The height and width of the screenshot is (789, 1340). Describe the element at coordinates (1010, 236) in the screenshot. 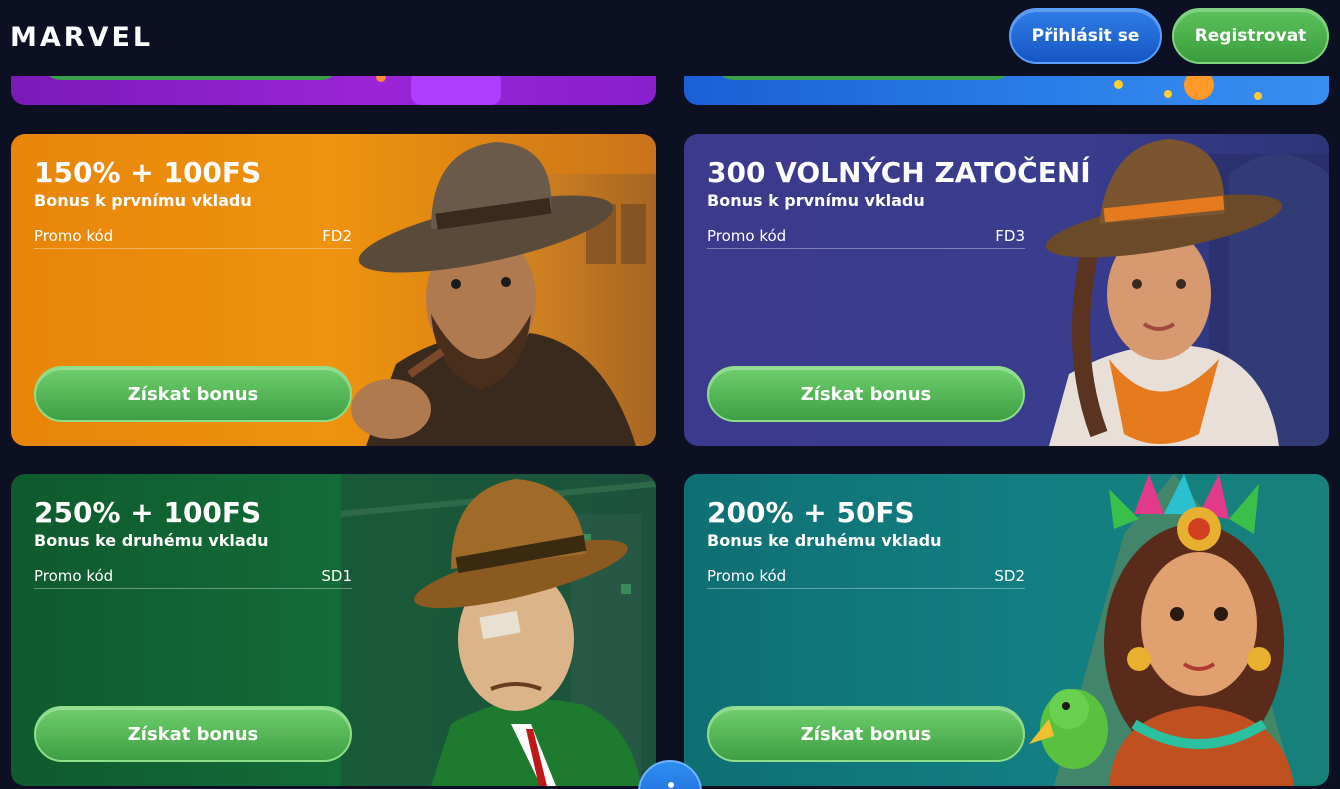

I see `promo-code: FD3` at that location.